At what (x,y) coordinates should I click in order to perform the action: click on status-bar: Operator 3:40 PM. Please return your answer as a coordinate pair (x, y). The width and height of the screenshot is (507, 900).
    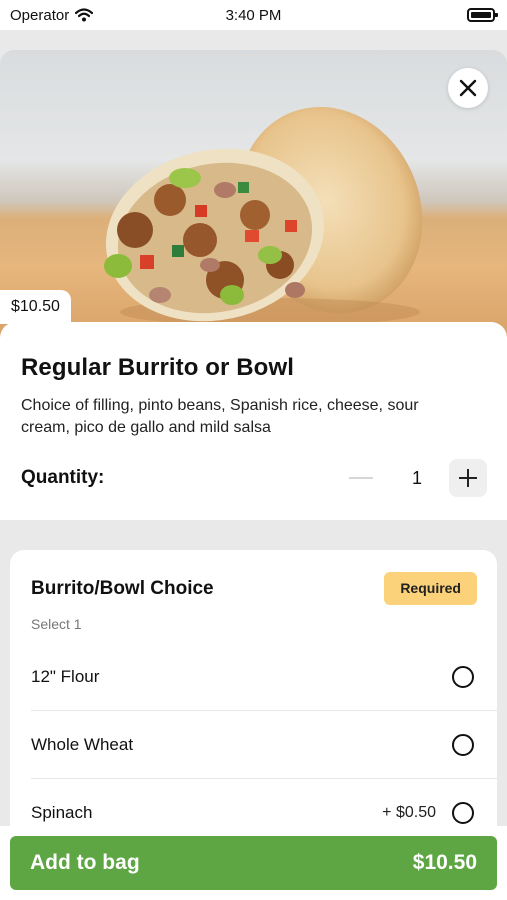
    Looking at the image, I should click on (253, 15).